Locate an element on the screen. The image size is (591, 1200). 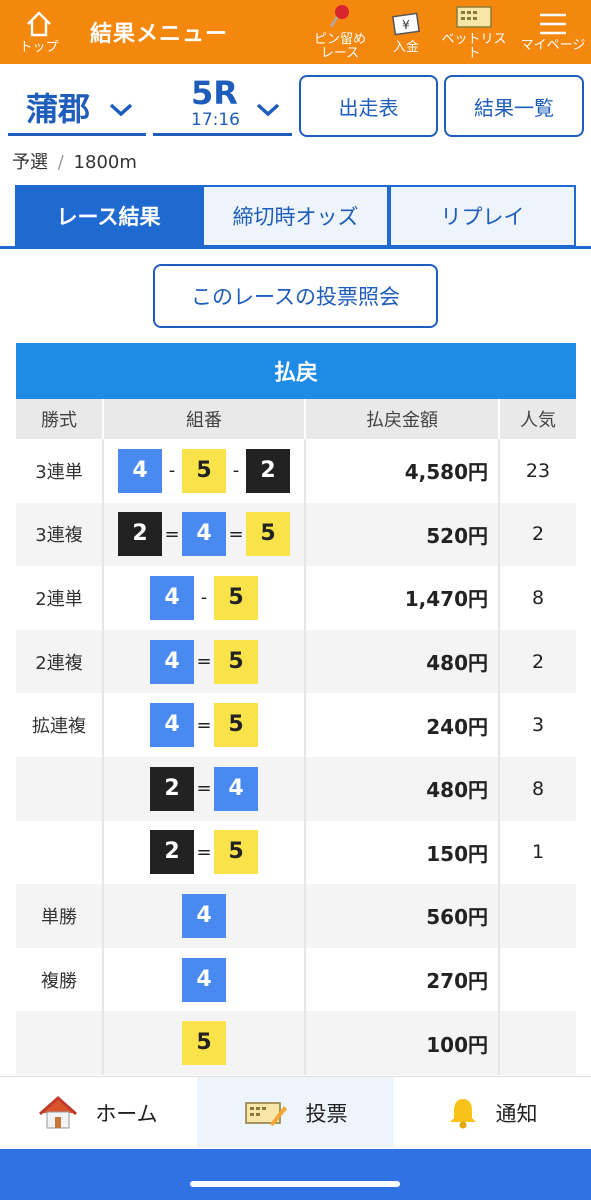
table-row: 3連単 4-5-2 4,580円 23 is located at coordinates (296, 471).